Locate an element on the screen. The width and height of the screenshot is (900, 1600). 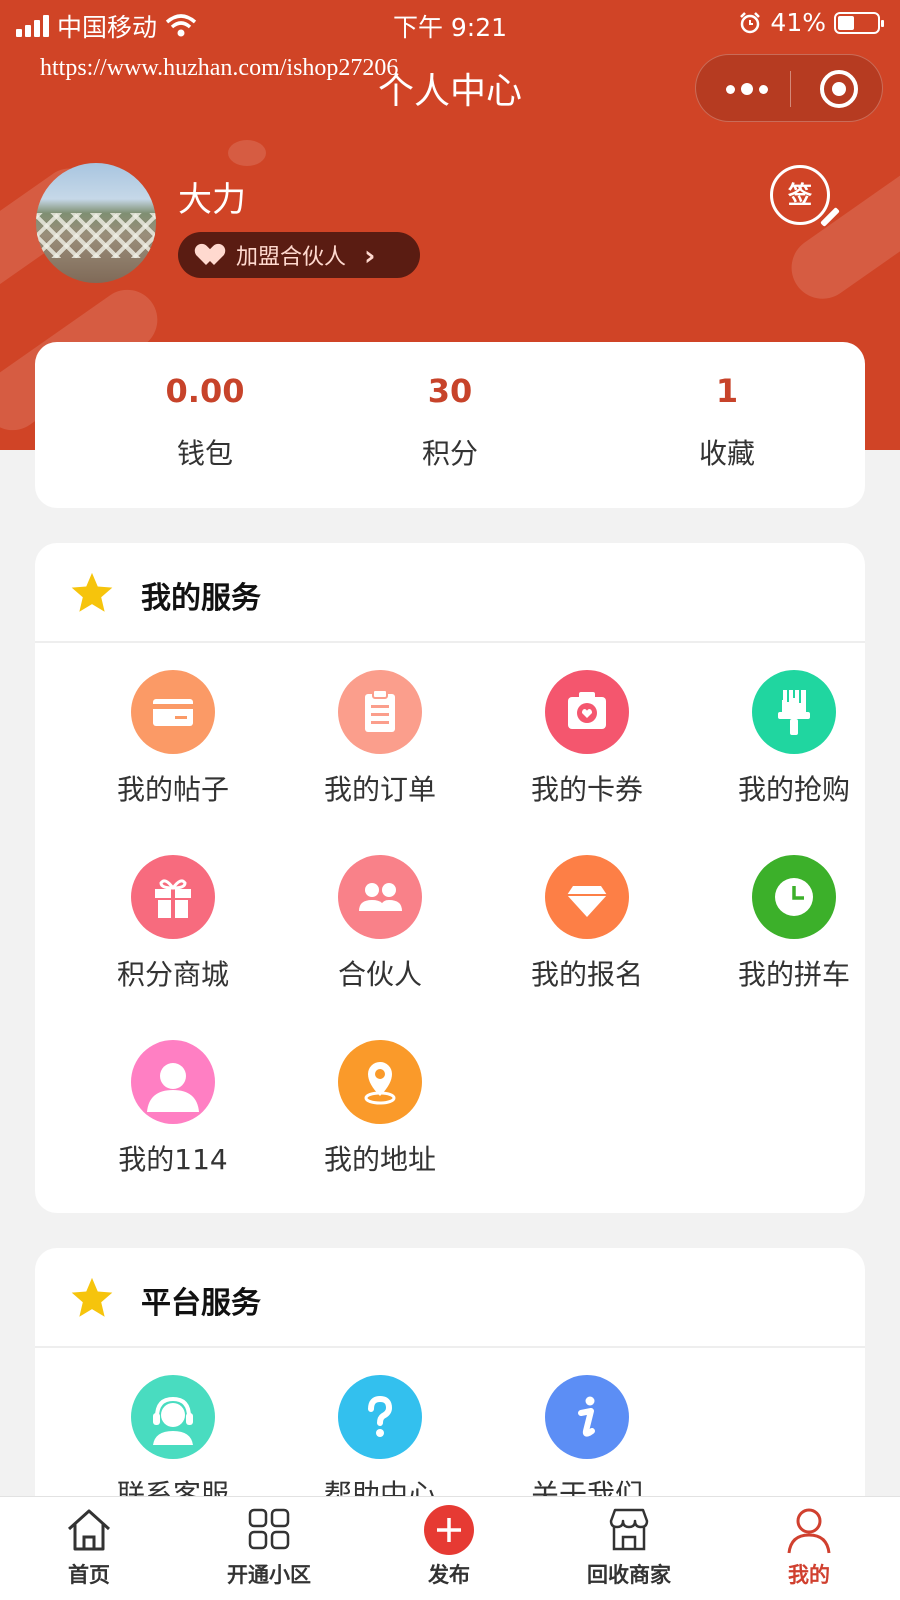
username: 大力 is located at coordinates (212, 200).